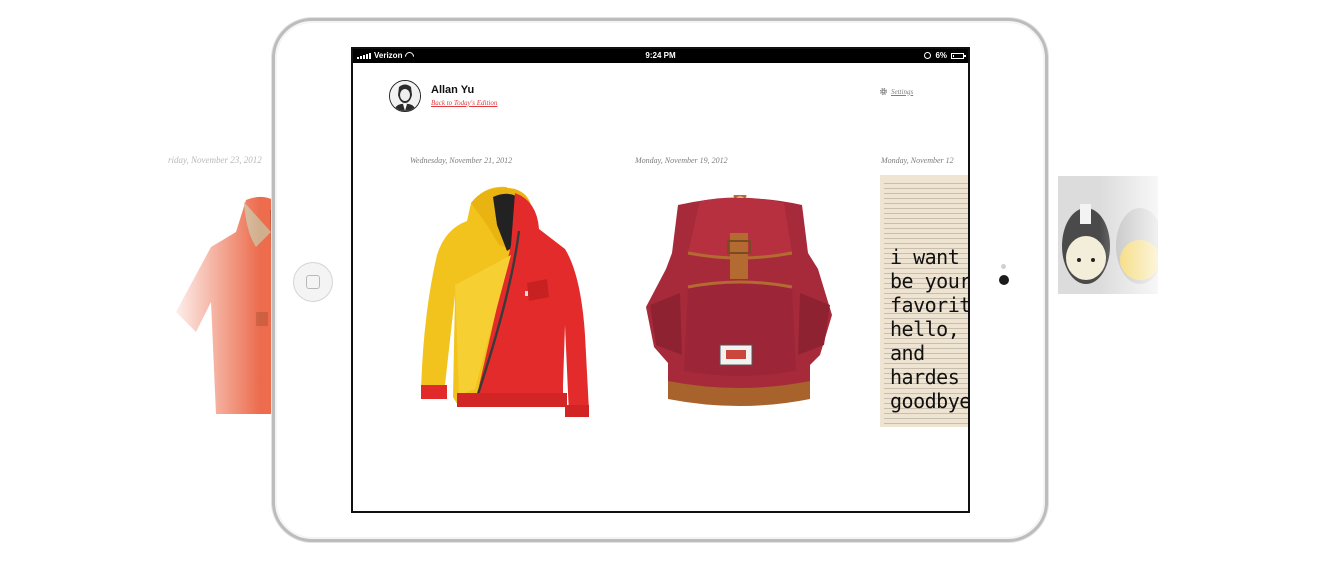 This screenshot has height=566, width=1320. Describe the element at coordinates (215, 303) in the screenshot. I see `background-left-fade` at that location.